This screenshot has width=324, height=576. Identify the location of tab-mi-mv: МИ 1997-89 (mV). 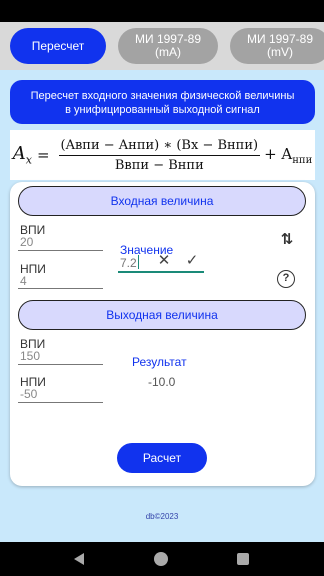
(277, 46).